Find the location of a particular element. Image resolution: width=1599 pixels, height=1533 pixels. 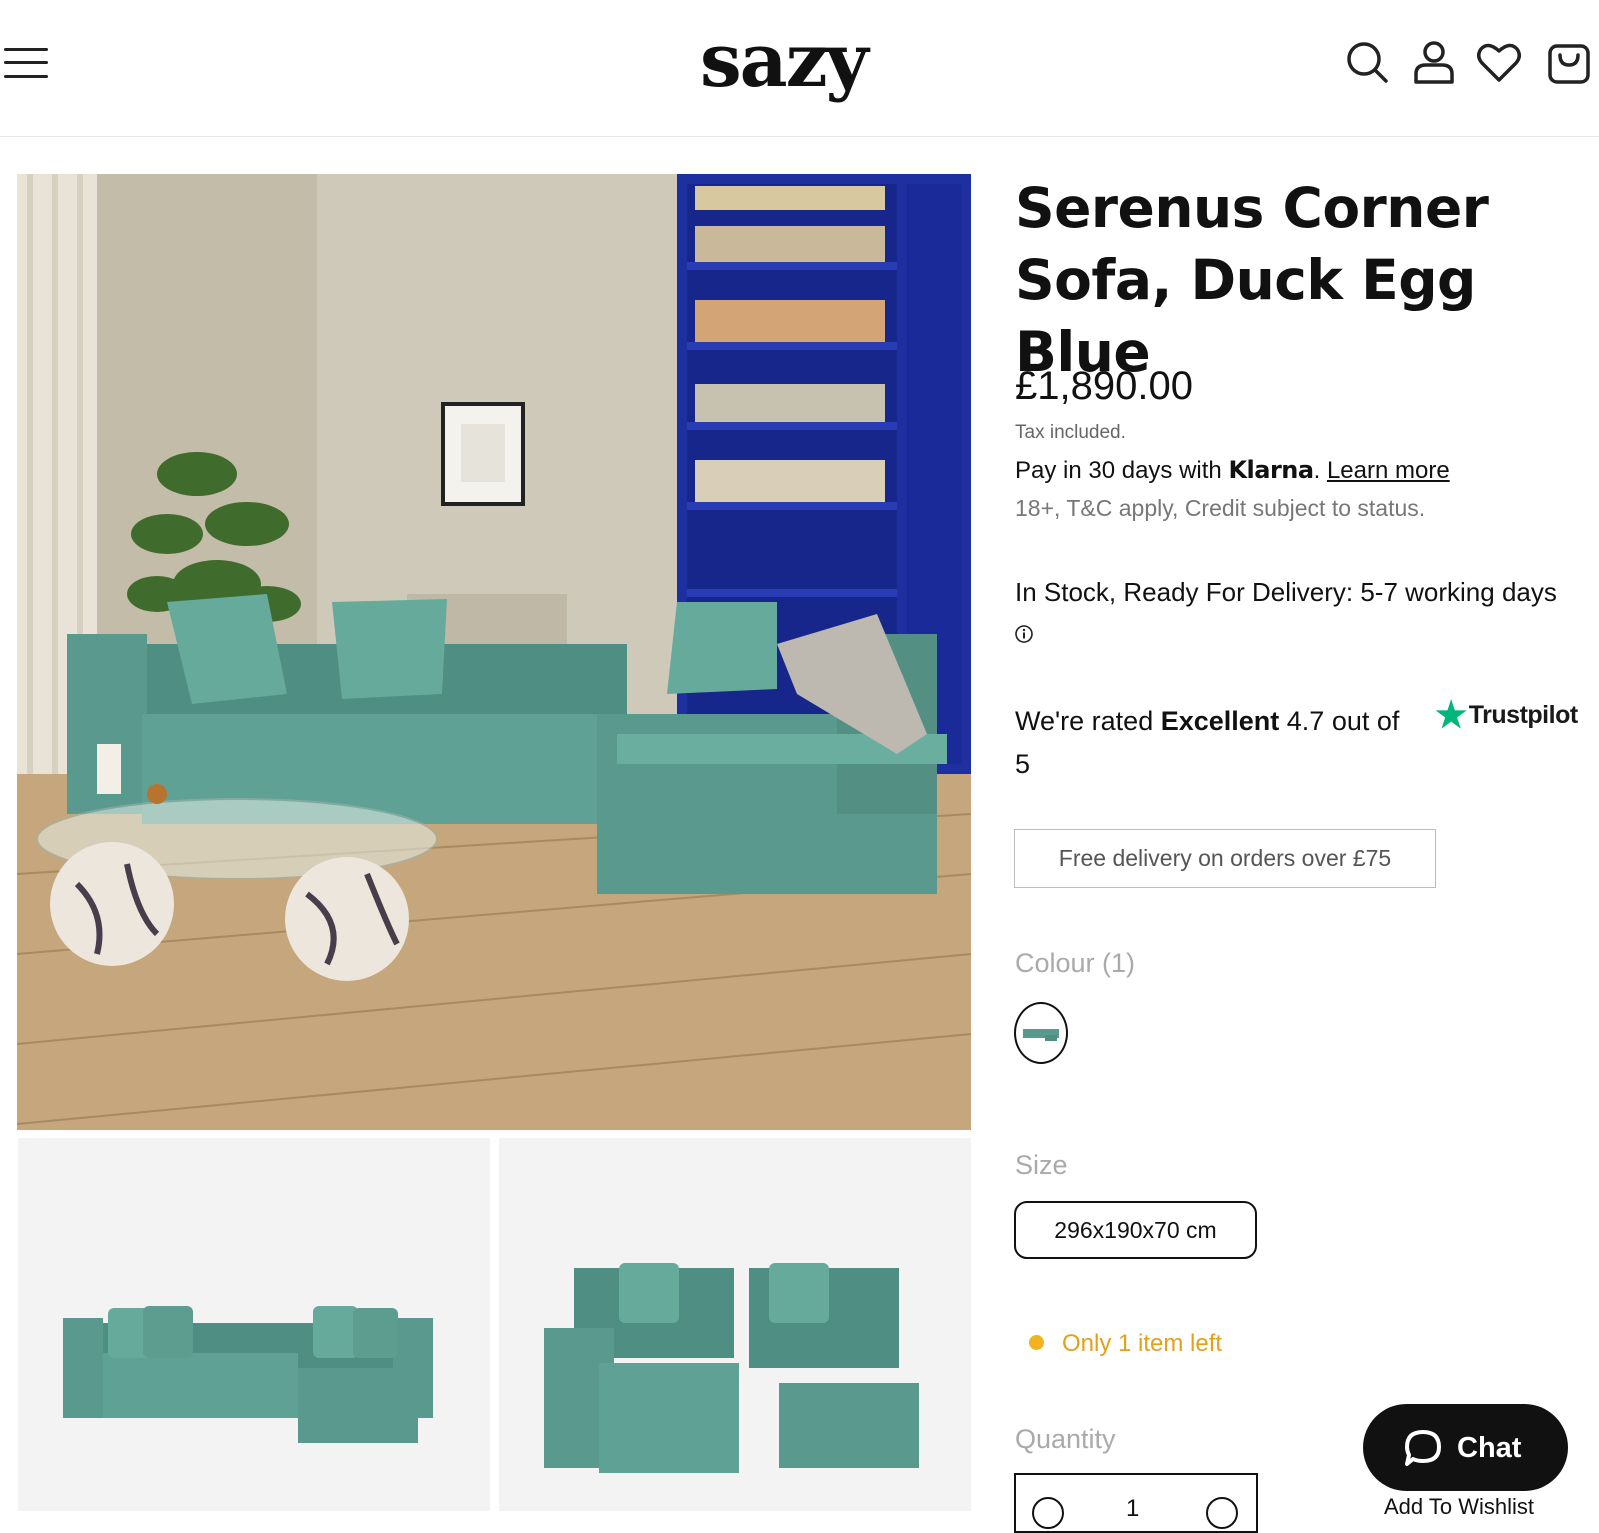

rating-word: Excellent is located at coordinates (1220, 721).